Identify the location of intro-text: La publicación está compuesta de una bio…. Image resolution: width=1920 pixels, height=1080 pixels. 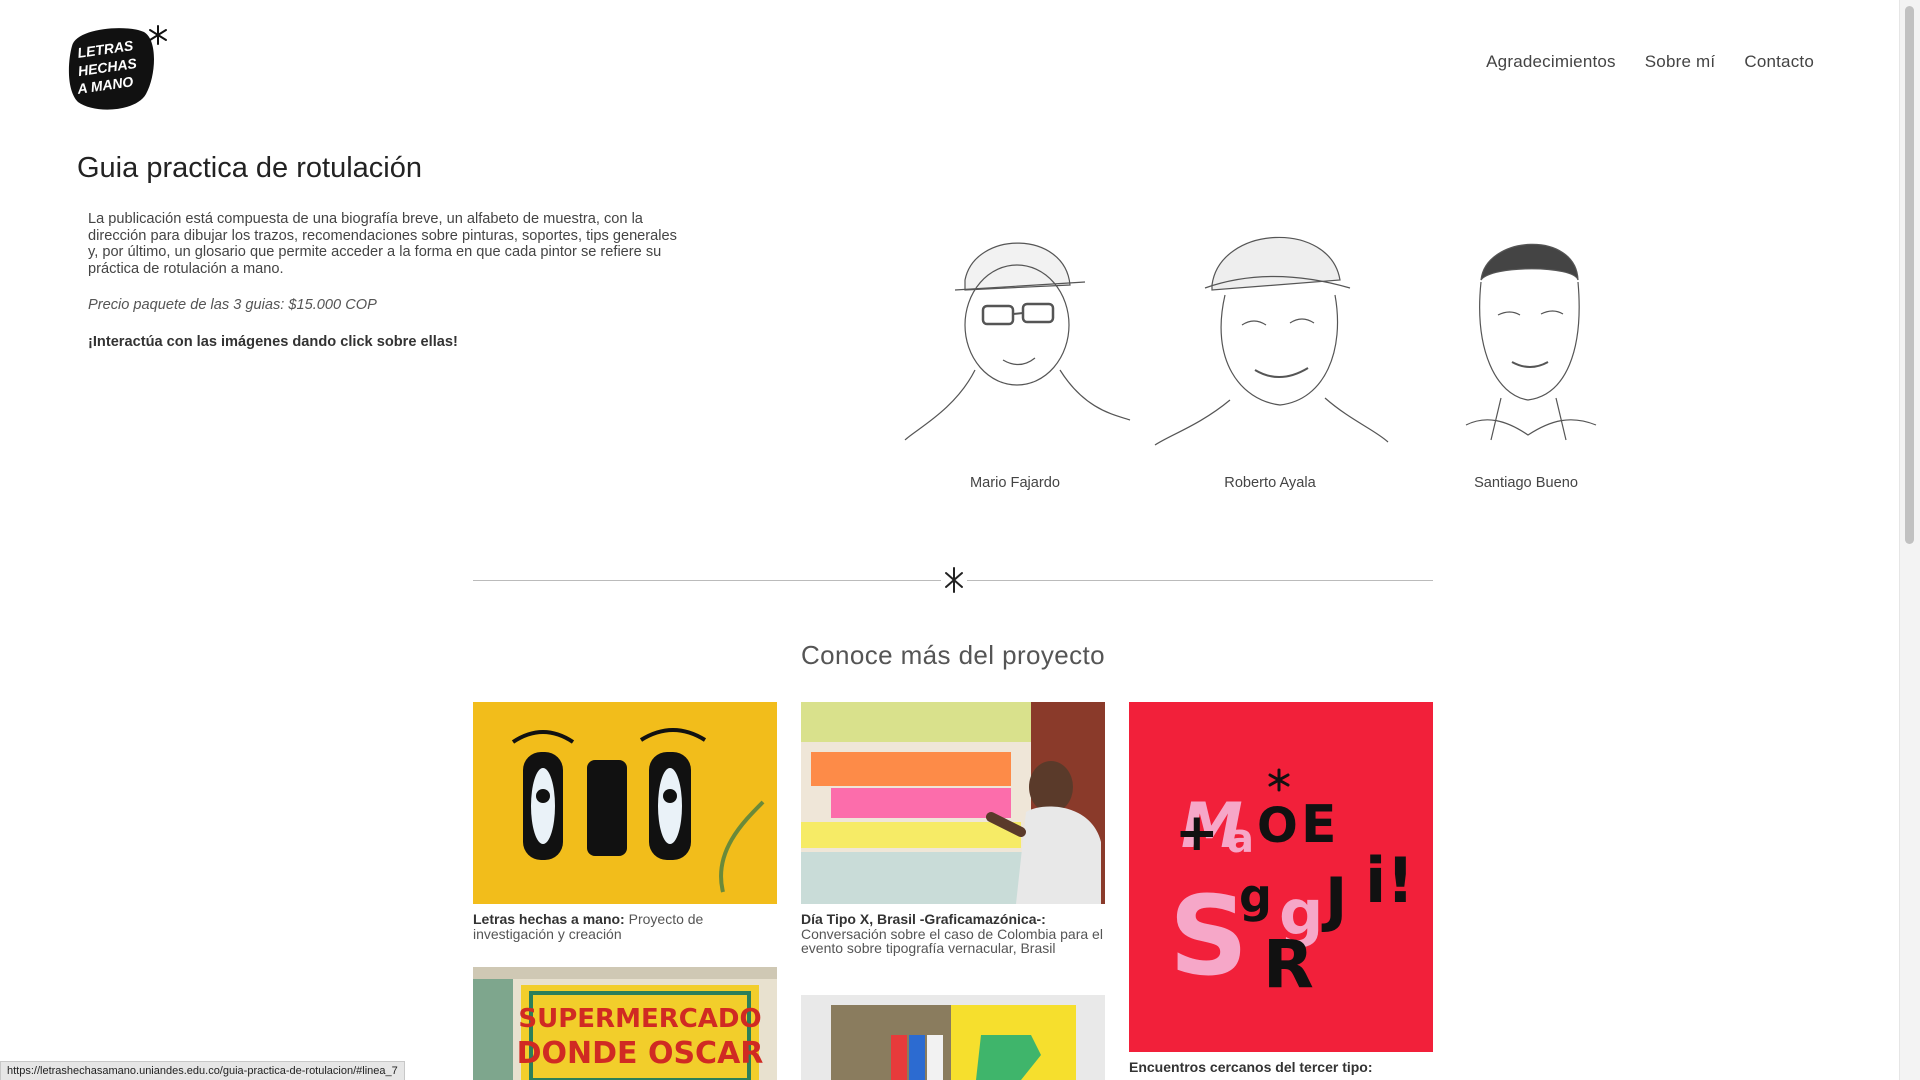
(388, 290).